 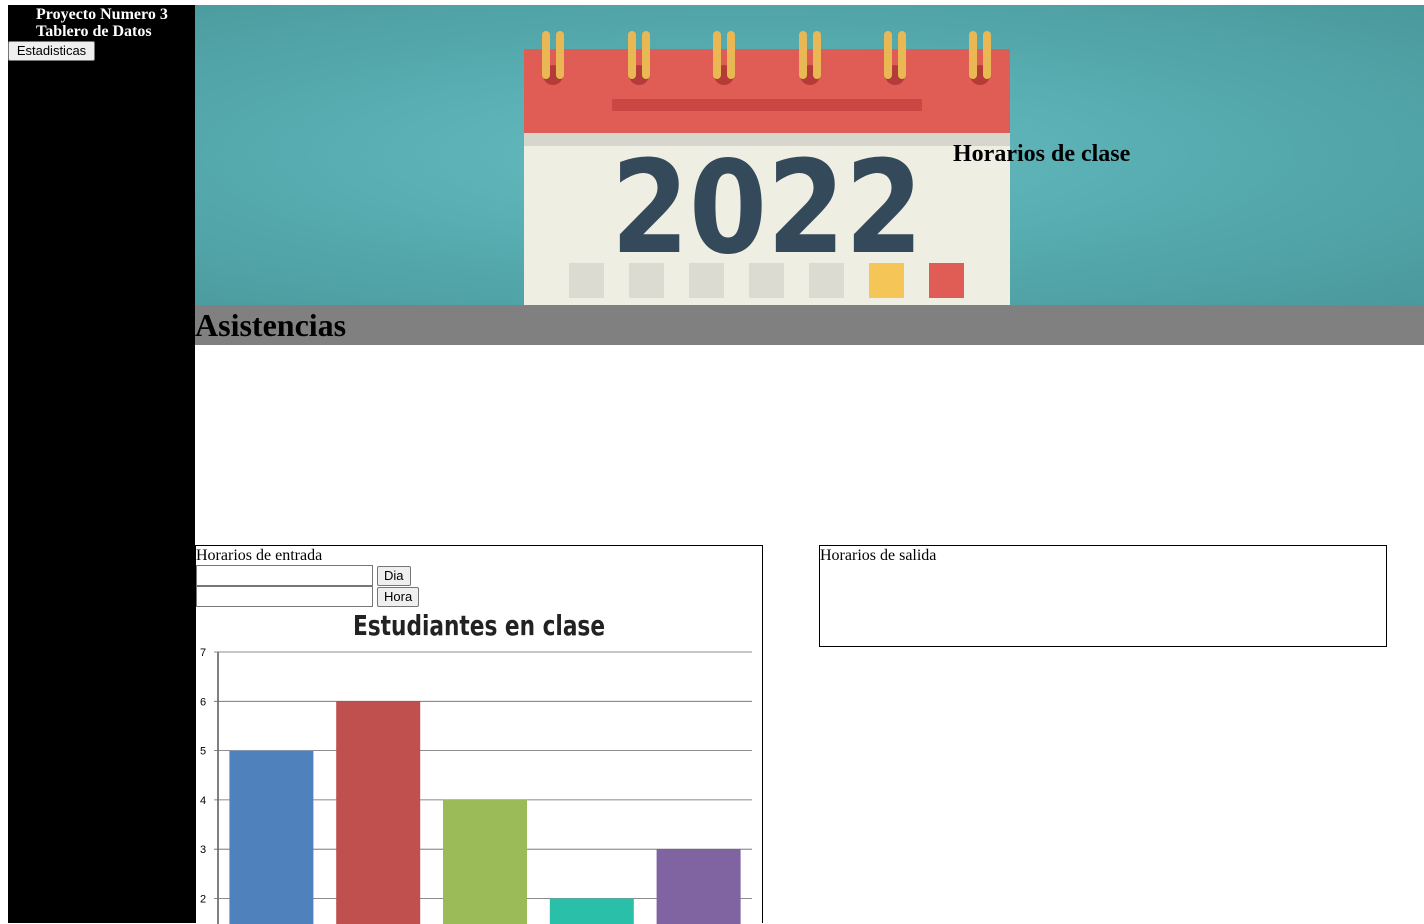 I want to click on section-heading: Asistencias, so click(x=809, y=325).